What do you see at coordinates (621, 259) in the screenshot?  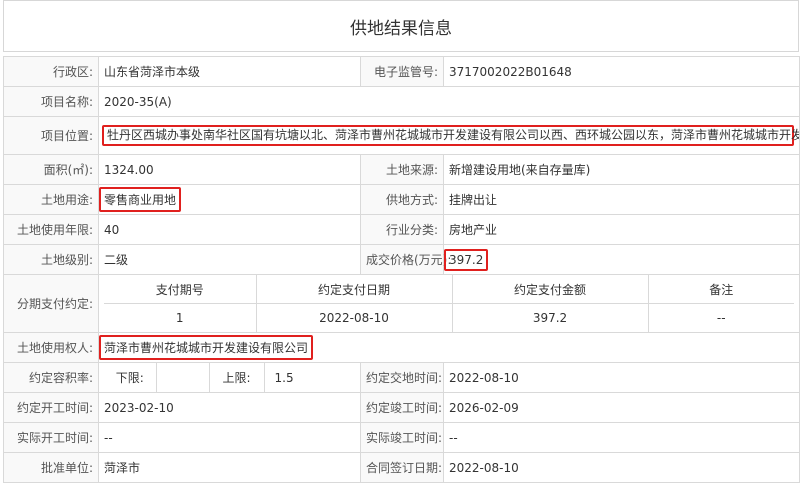 I see `price-cell: 397.2` at bounding box center [621, 259].